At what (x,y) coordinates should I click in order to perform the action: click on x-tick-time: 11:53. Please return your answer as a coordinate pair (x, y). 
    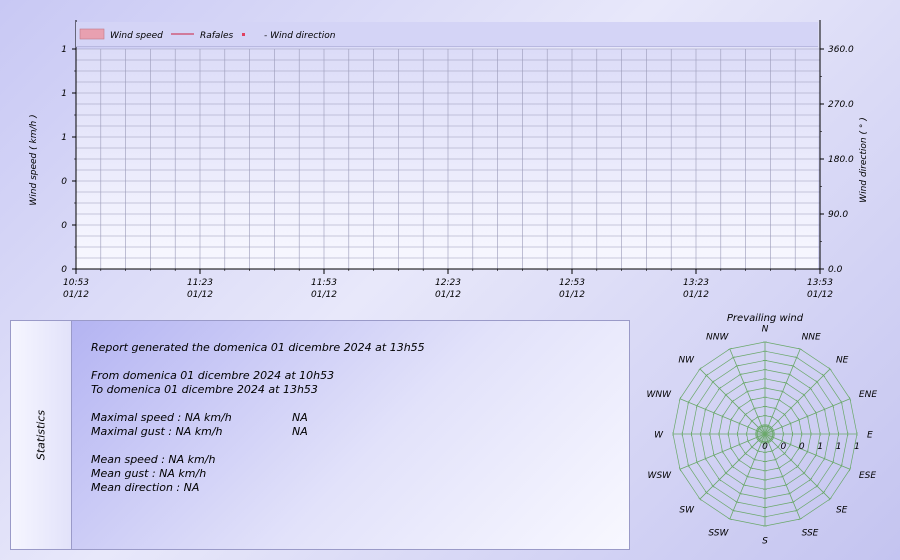
    Looking at the image, I should click on (324, 283).